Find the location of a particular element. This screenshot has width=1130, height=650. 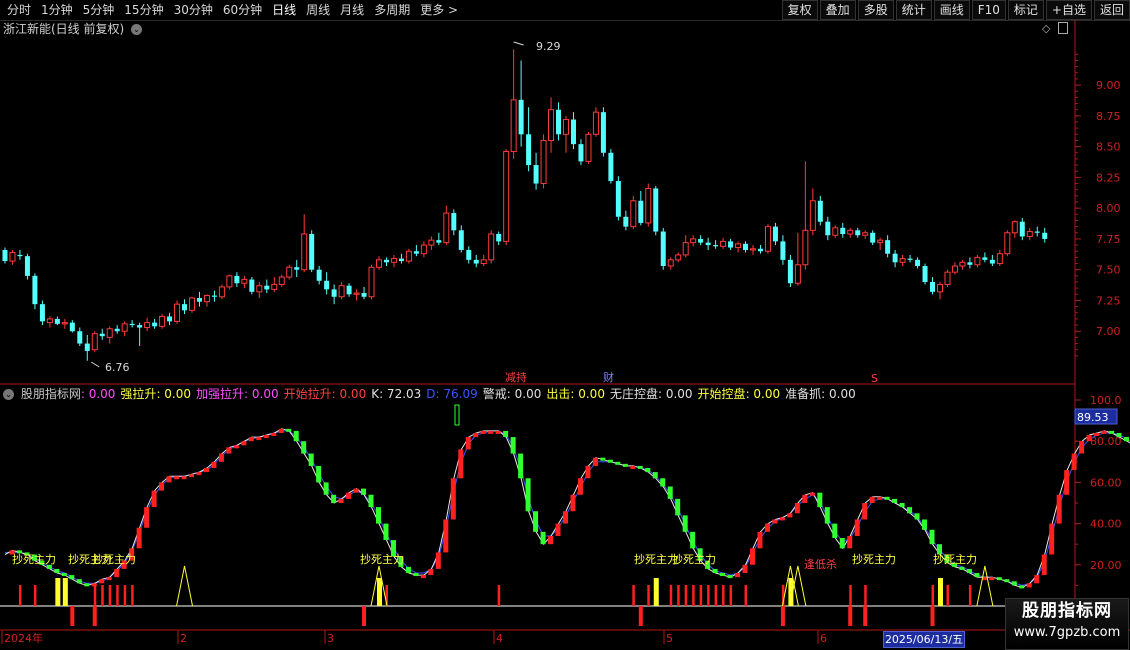

watermark-name: 股朋指标网 is located at coordinates (1067, 611).